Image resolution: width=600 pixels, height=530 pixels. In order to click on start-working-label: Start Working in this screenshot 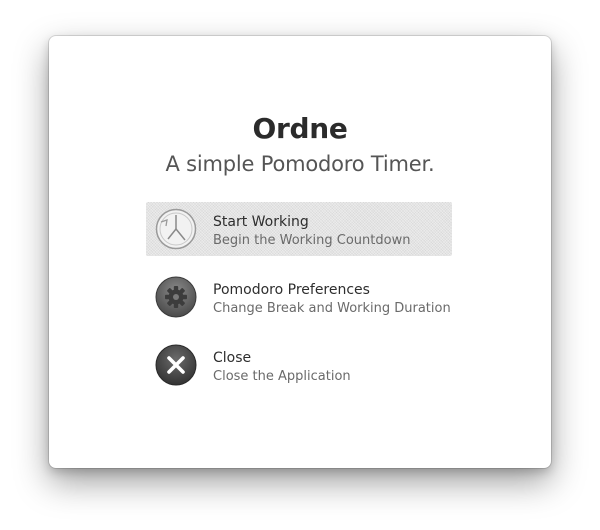, I will do `click(261, 222)`.